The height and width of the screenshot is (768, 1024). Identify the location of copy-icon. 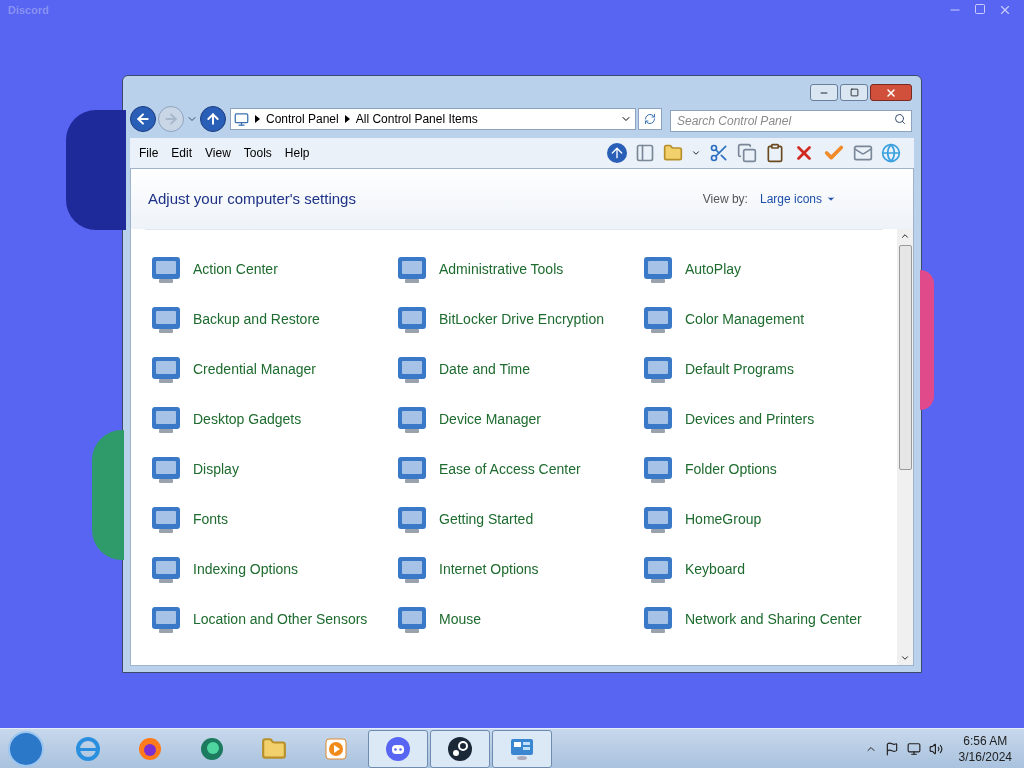
(747, 153).